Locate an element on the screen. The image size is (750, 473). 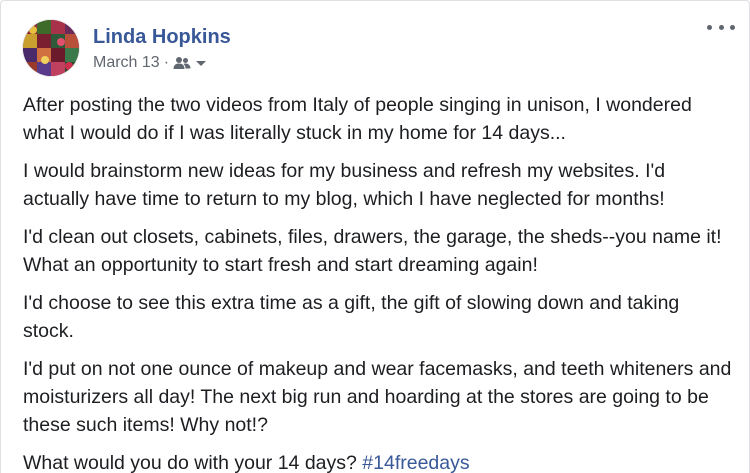
audience-selector is located at coordinates (190, 63).